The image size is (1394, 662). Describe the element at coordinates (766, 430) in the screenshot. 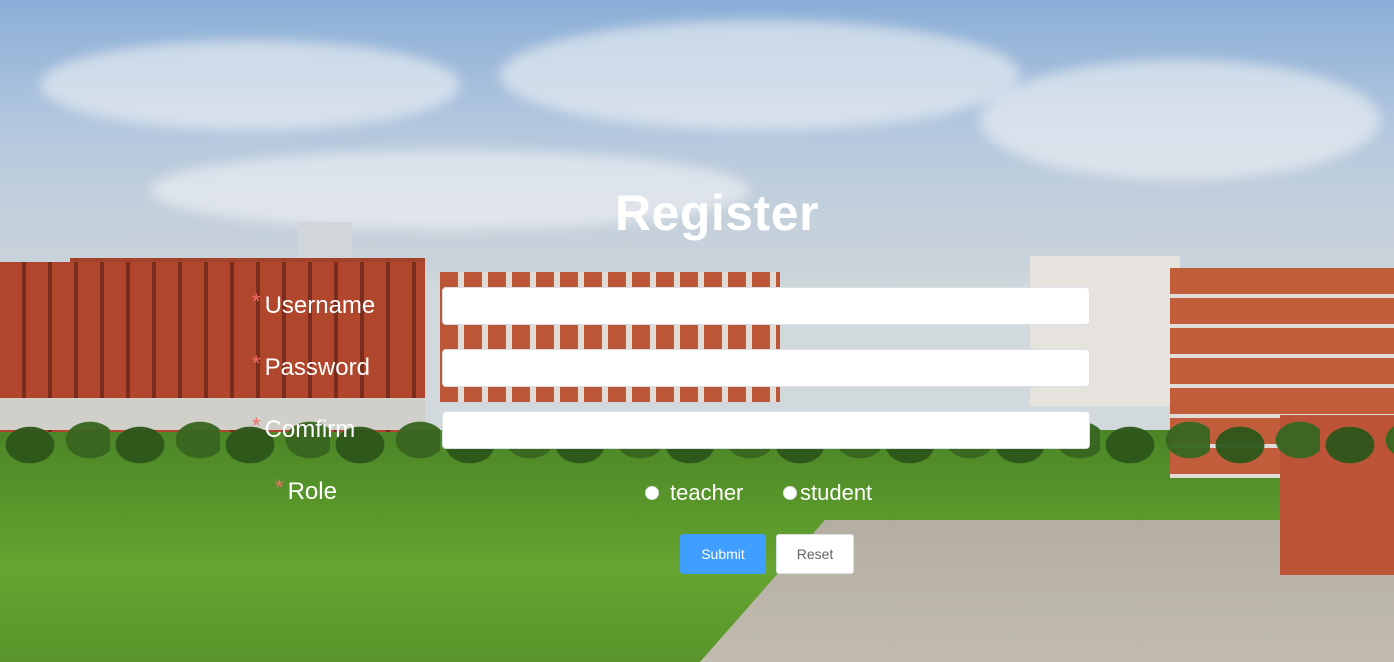

I see `confirm-password-input` at that location.